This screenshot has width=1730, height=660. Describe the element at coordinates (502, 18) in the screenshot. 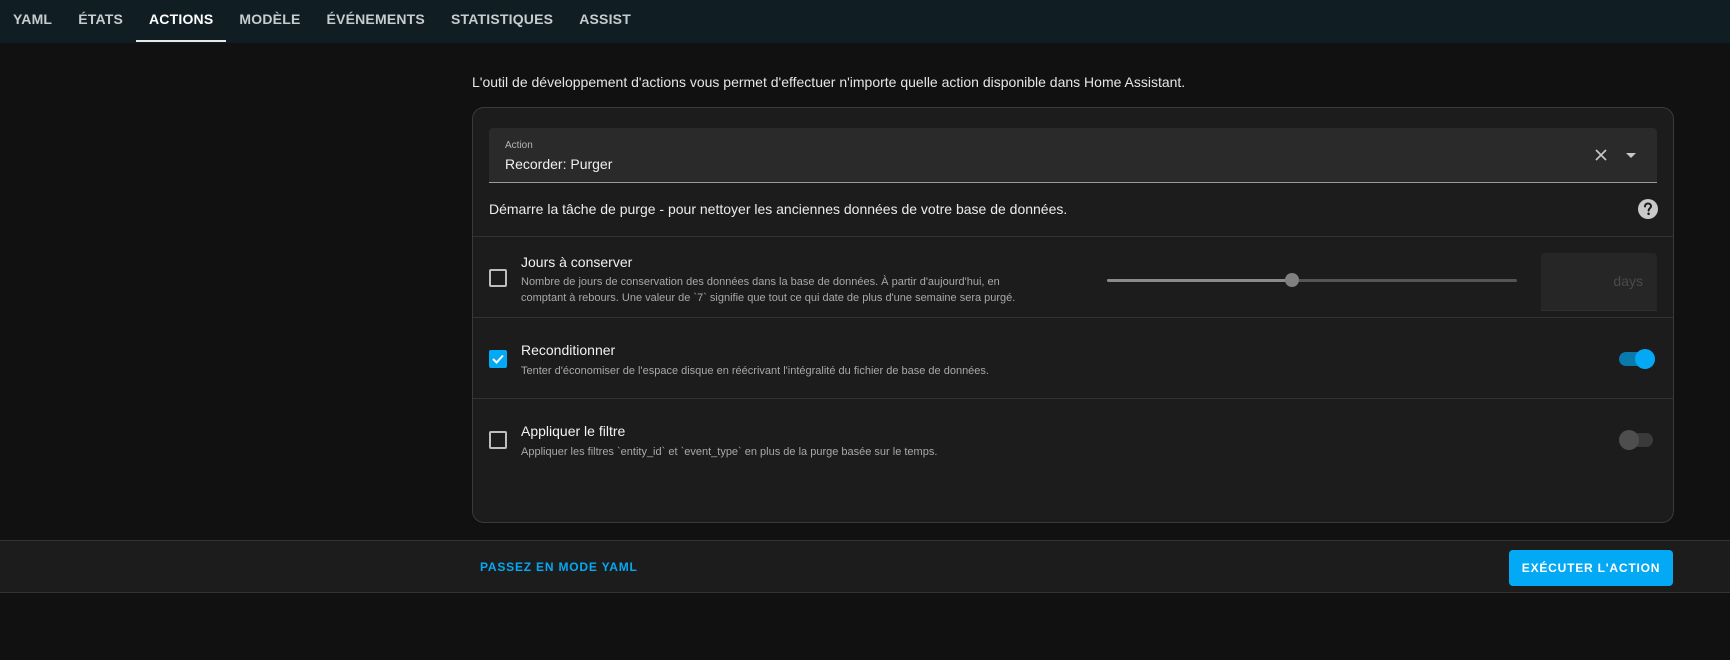

I see `tab-statistiques: STATISTIQUES` at that location.